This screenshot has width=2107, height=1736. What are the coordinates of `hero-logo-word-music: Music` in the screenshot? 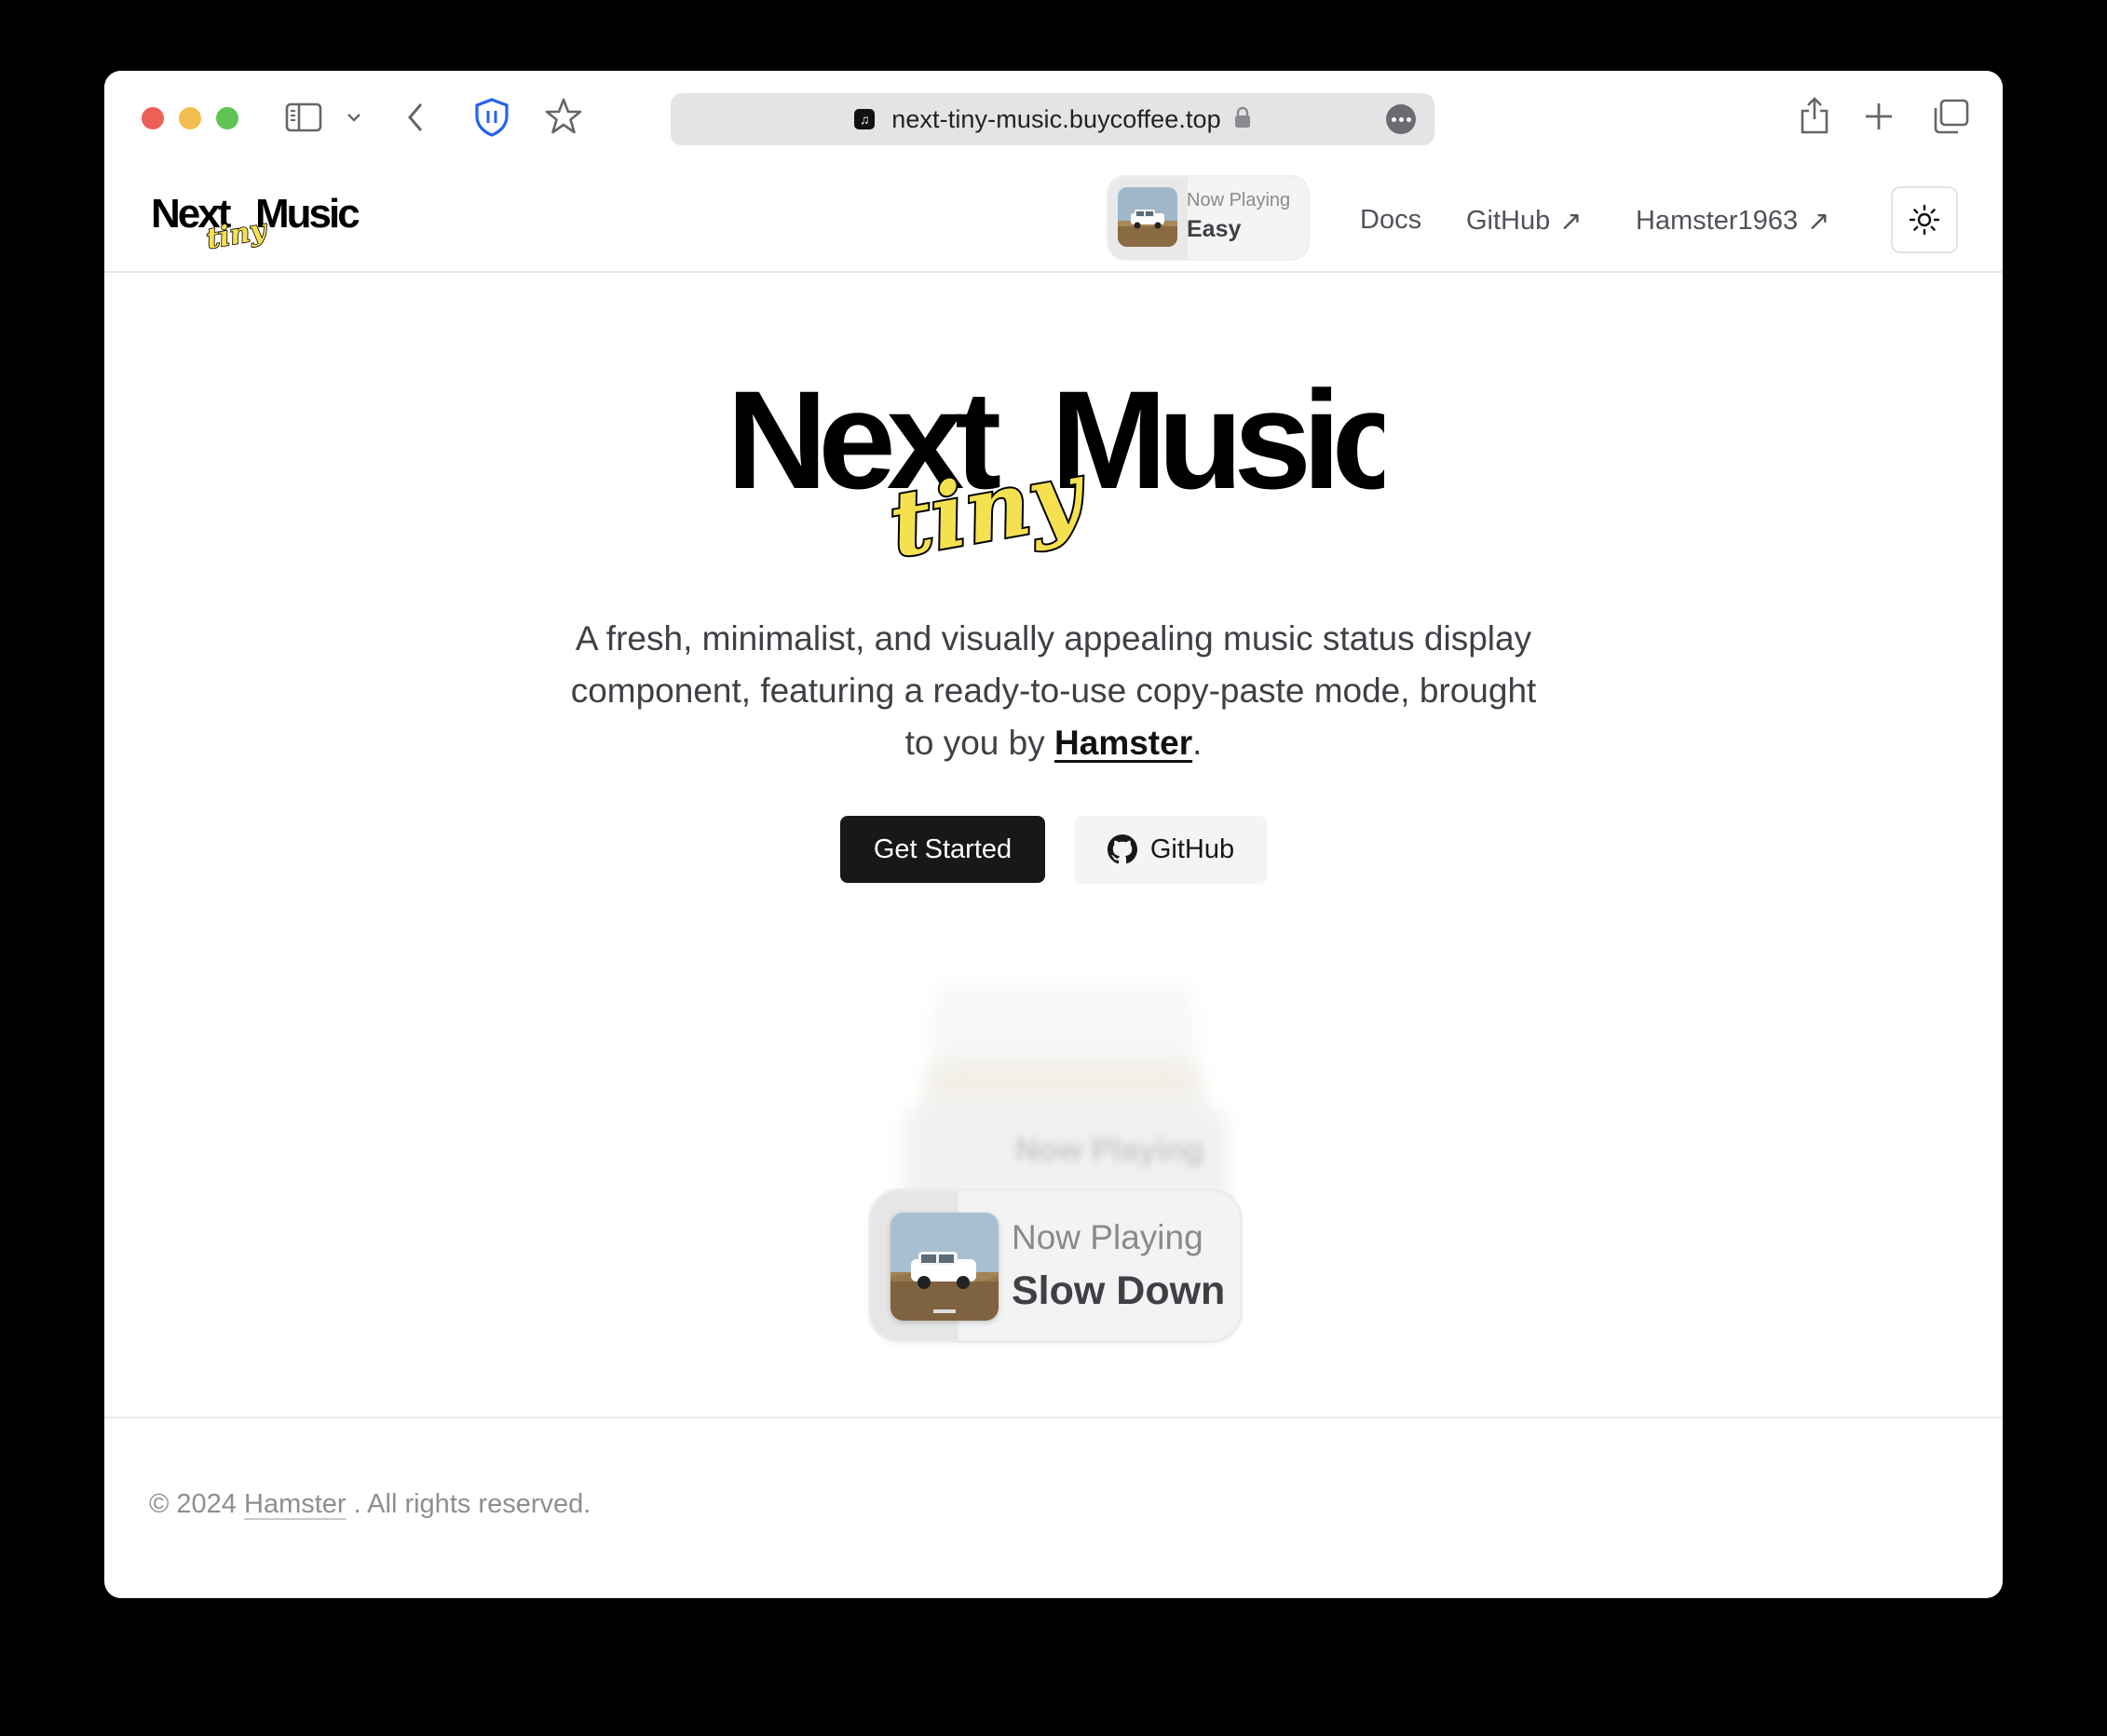 It's located at (1217, 439).